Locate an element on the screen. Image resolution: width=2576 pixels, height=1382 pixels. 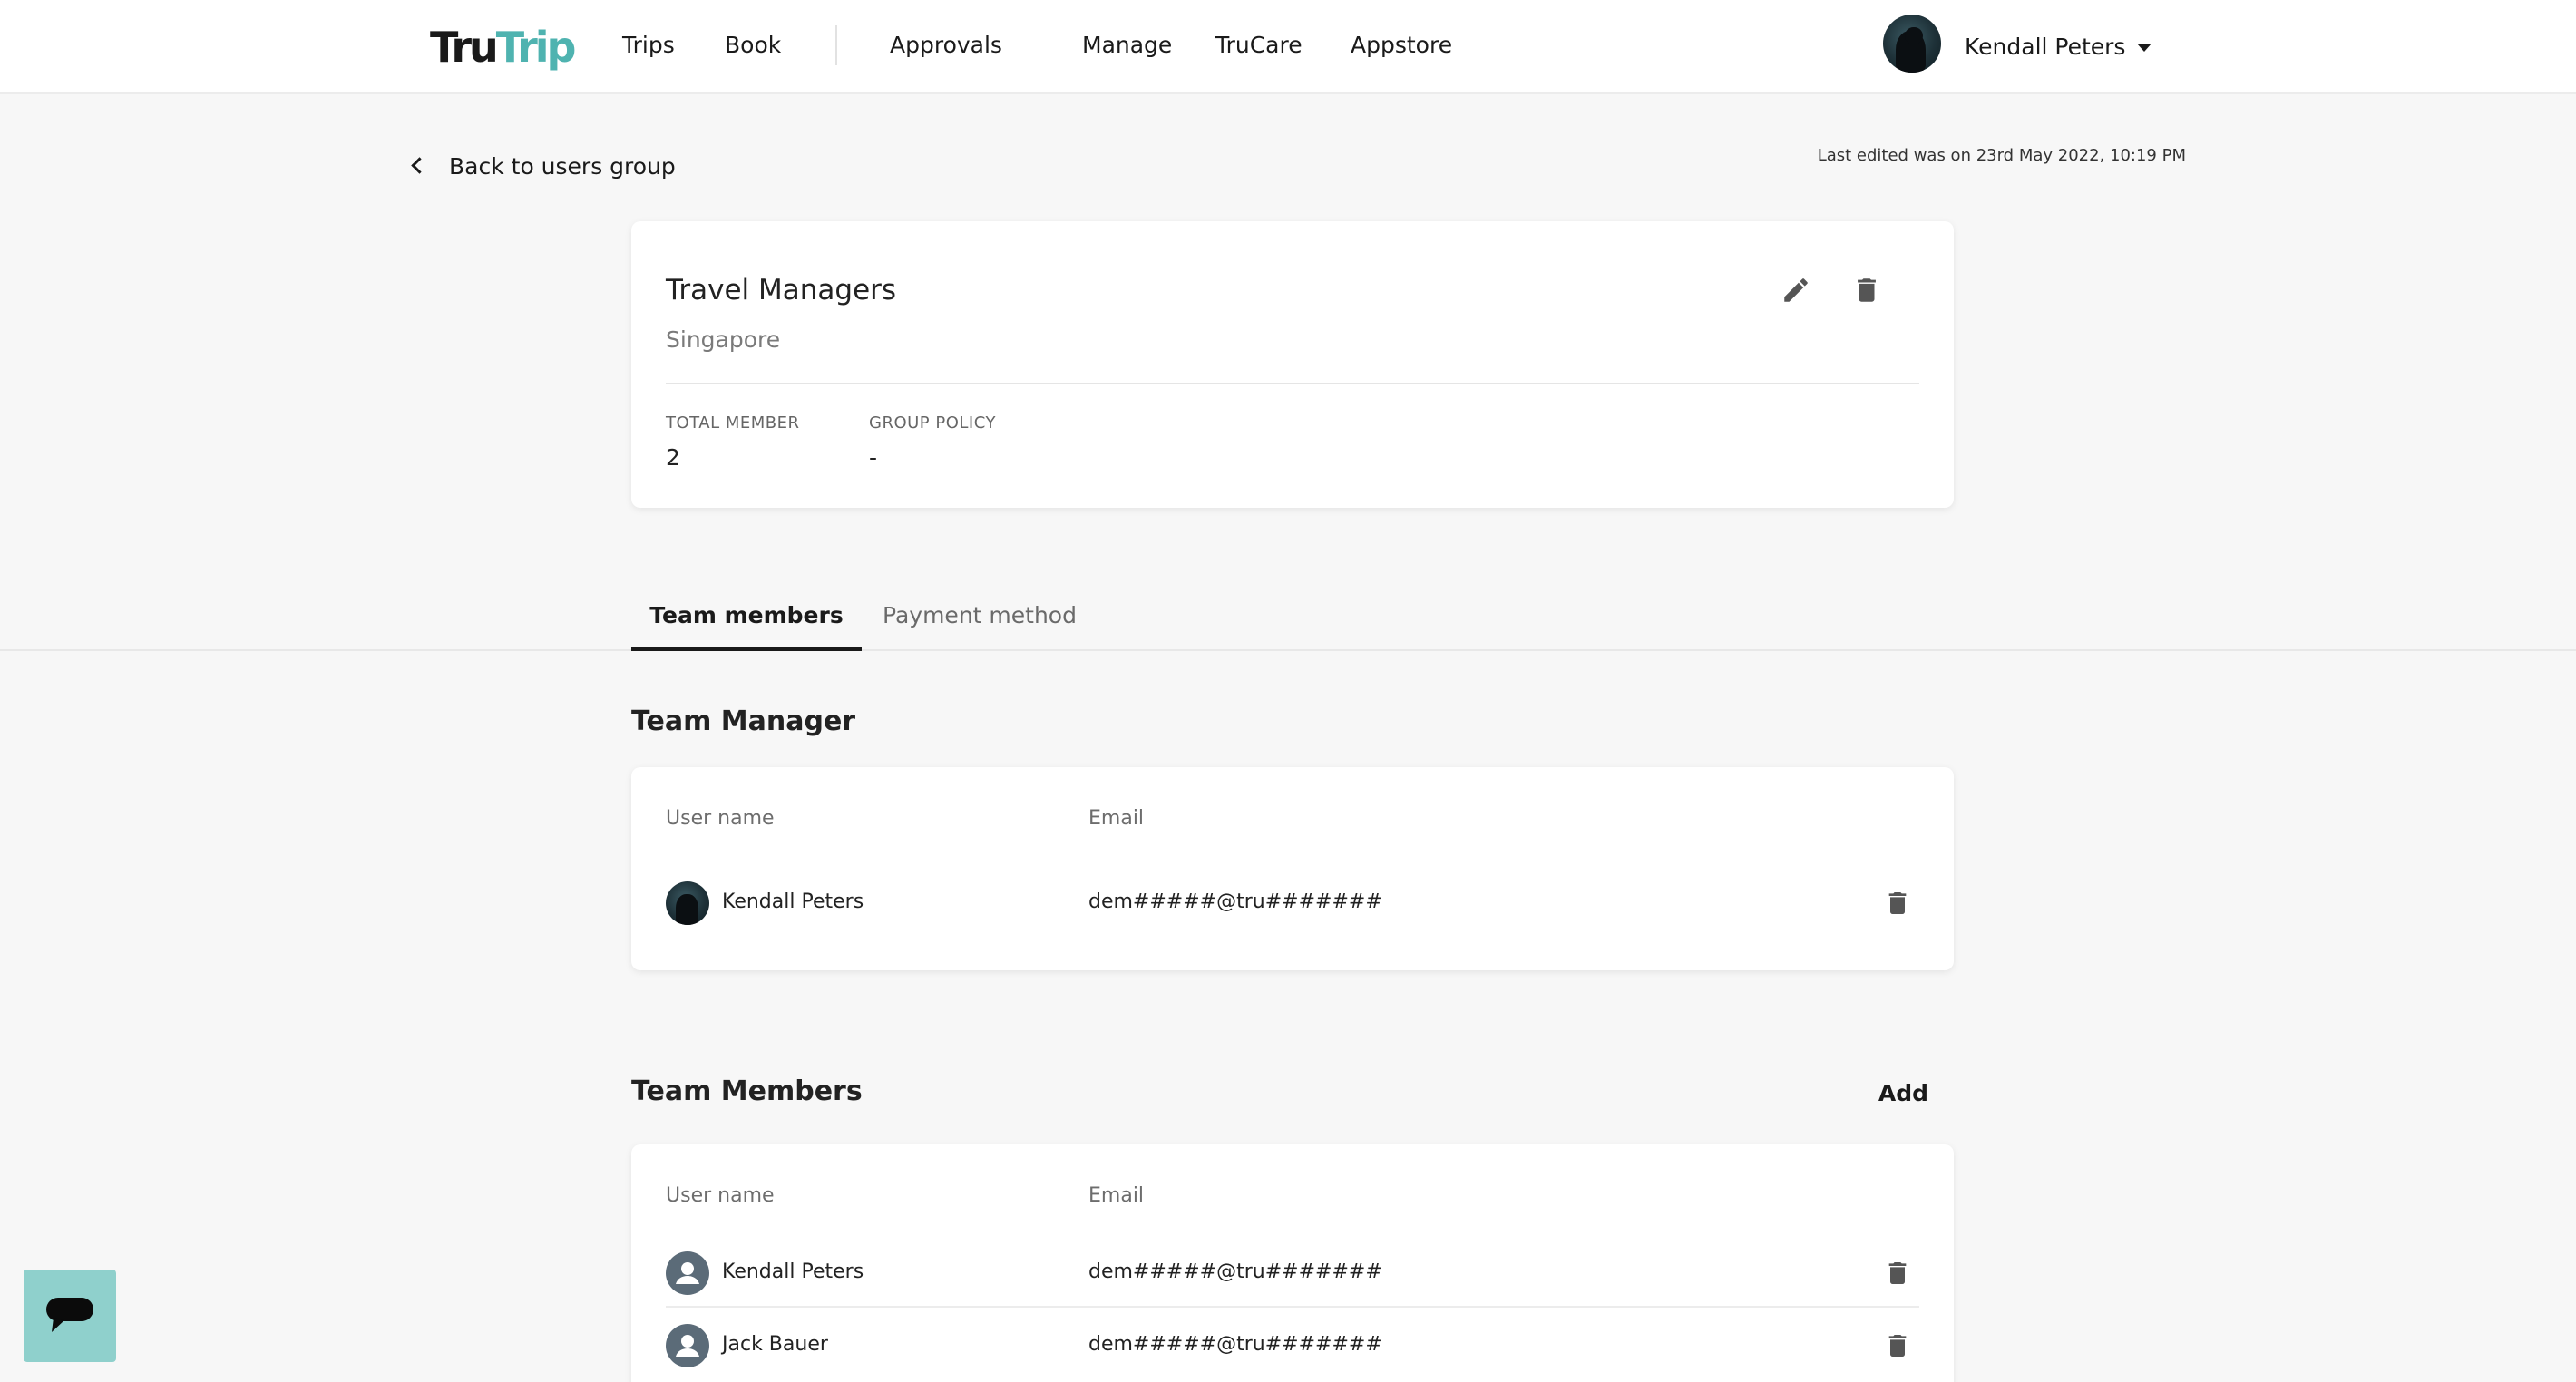
group-location: Singapore is located at coordinates (723, 339).